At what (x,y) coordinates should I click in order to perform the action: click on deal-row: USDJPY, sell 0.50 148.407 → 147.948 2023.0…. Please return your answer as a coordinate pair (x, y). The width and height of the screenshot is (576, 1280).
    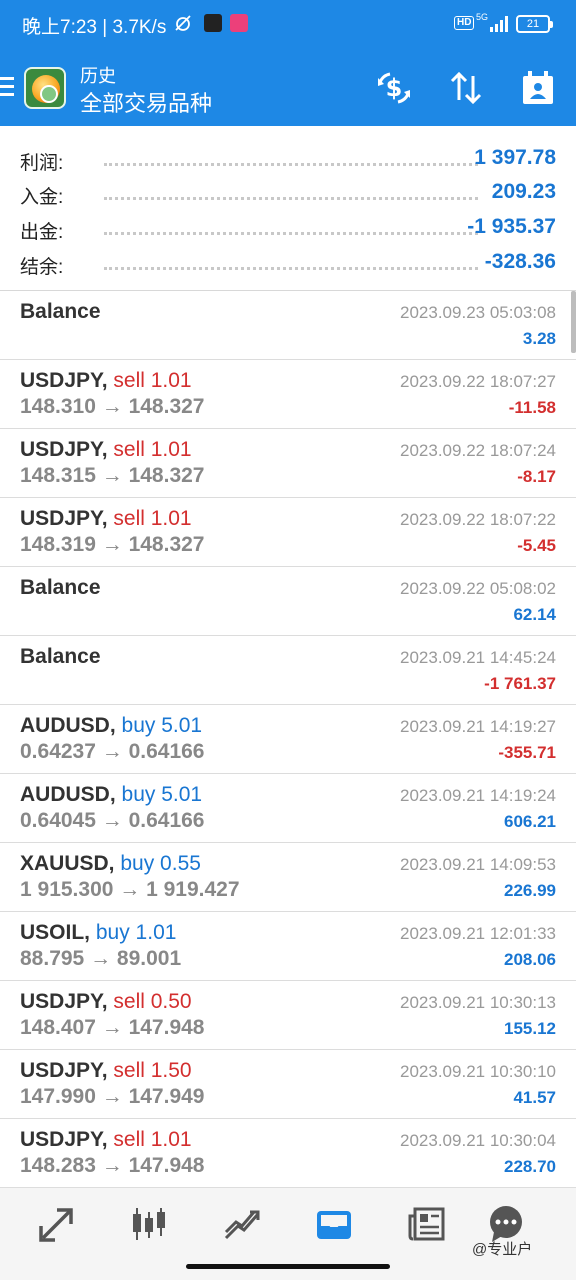
    Looking at the image, I should click on (288, 1015).